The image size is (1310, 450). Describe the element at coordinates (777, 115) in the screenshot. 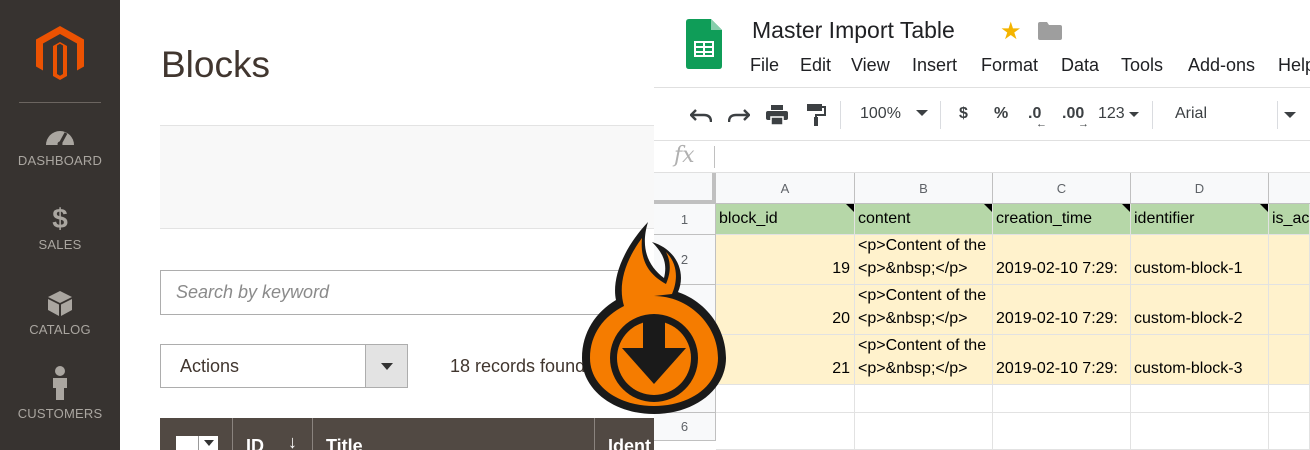

I see `print-icon` at that location.